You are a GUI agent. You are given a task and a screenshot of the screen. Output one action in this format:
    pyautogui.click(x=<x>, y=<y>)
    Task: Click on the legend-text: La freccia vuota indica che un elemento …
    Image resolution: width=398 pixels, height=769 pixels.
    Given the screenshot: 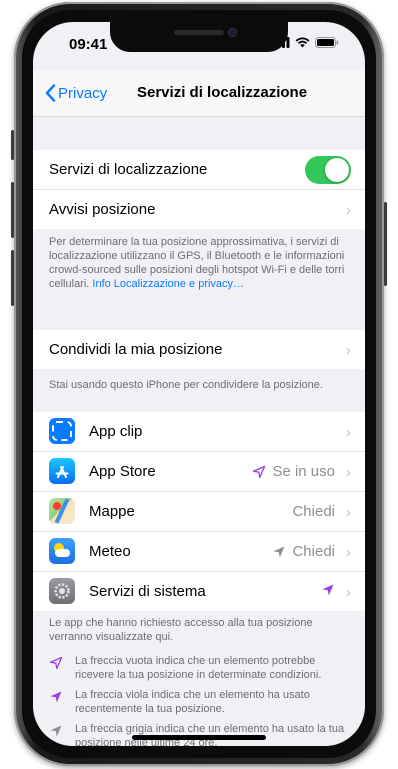 What is the action you would take?
    pyautogui.click(x=198, y=668)
    